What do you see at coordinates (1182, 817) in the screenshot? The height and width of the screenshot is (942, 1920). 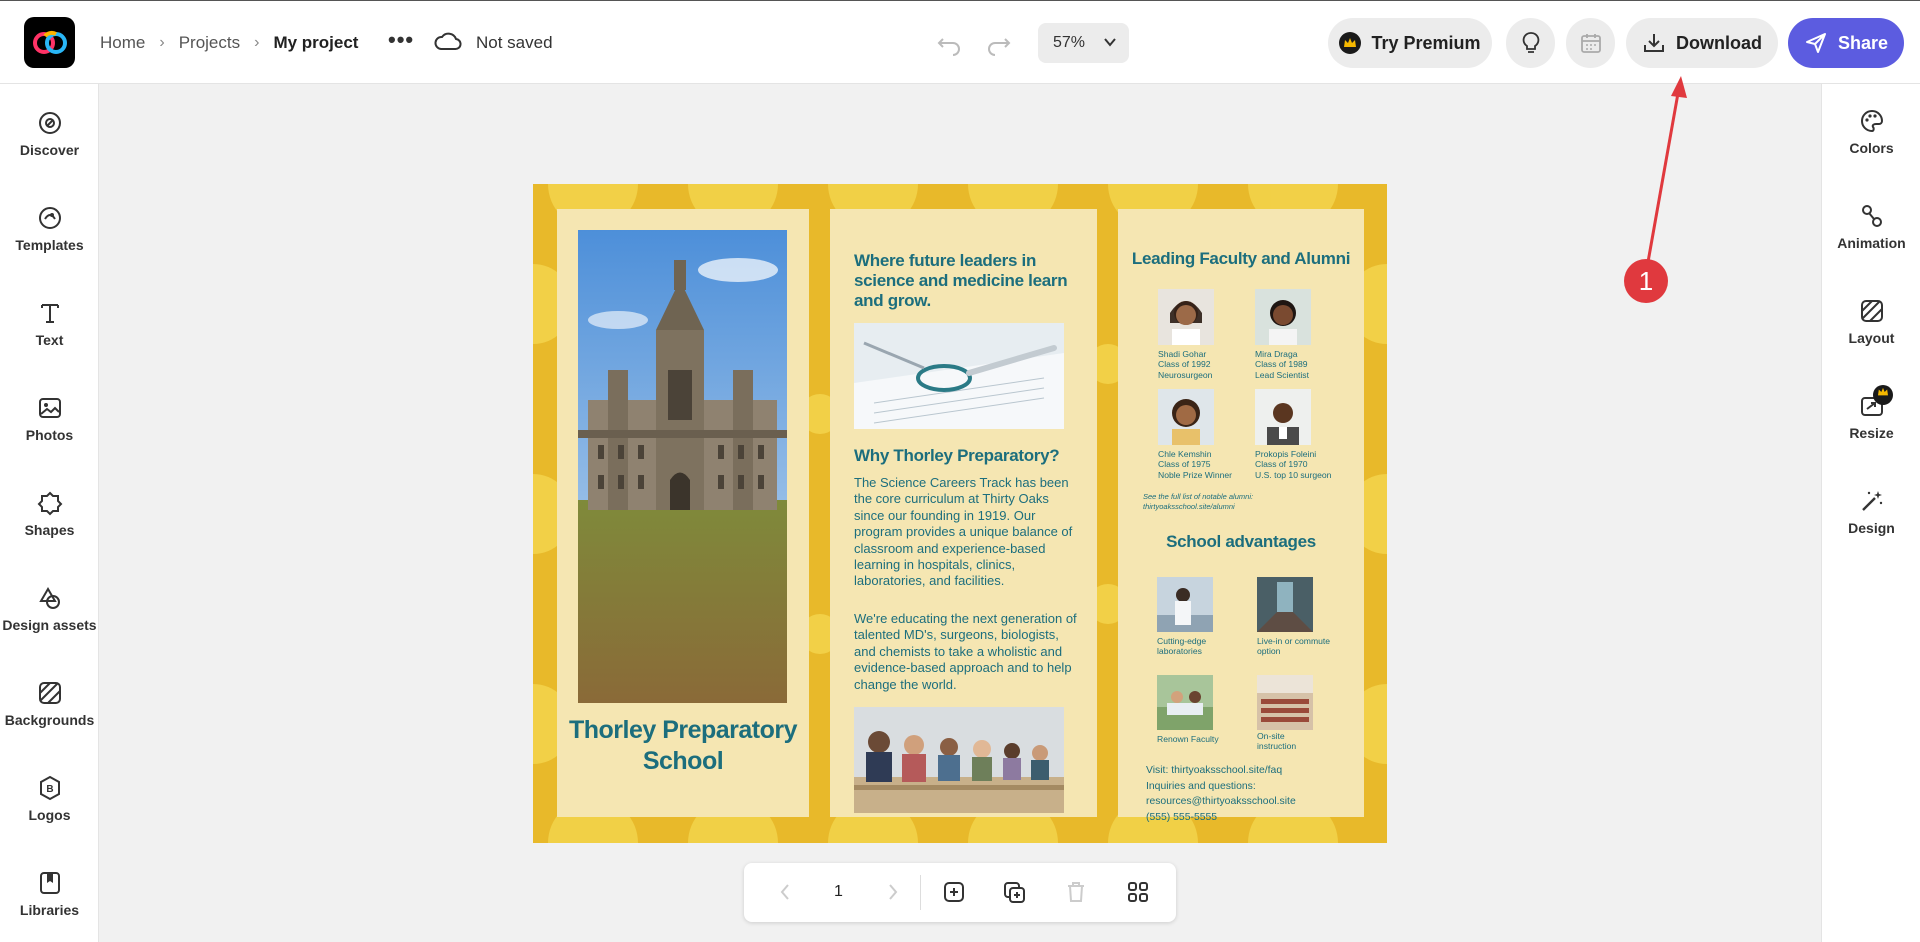 I see `contact-line: (555) 555-5555` at bounding box center [1182, 817].